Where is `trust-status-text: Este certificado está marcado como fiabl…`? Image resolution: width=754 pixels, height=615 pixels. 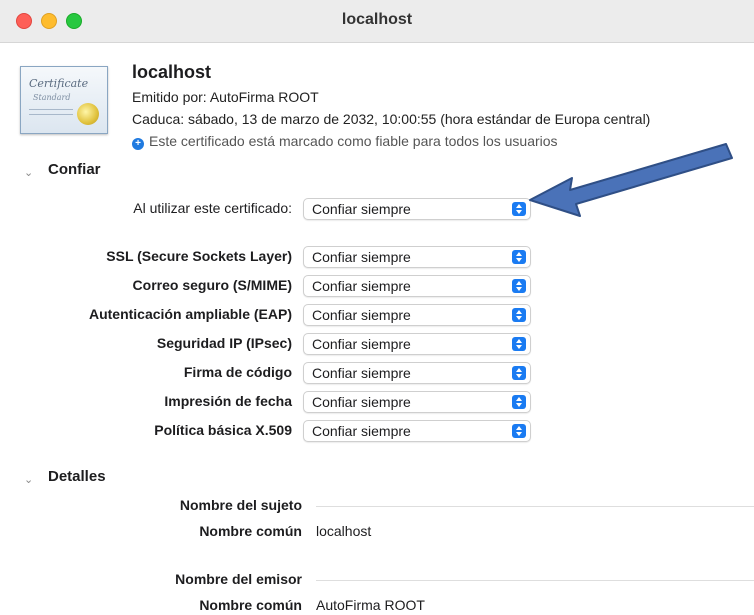 trust-status-text: Este certificado está marcado como fiabl… is located at coordinates (353, 141).